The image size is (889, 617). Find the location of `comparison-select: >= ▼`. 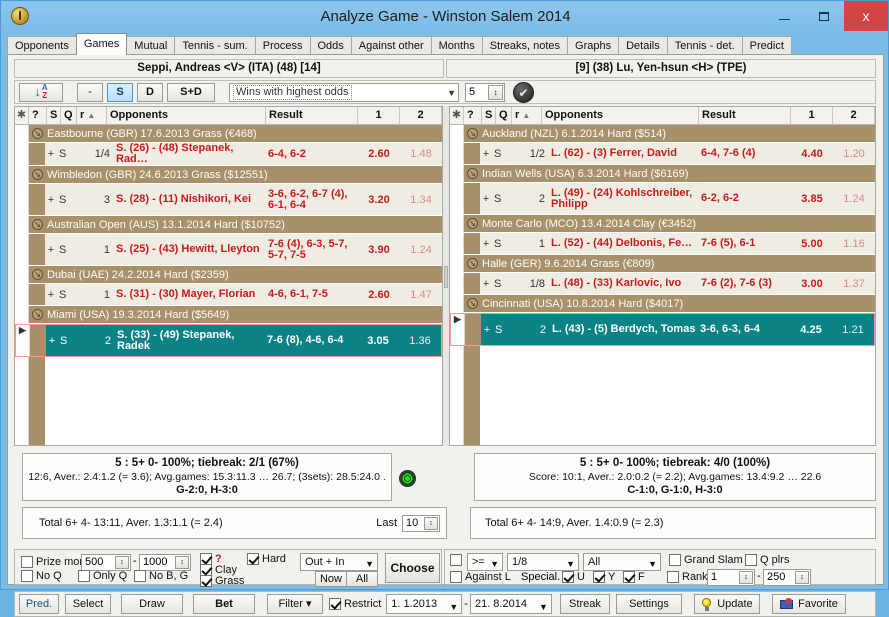

comparison-select: >= ▼ is located at coordinates (485, 562).